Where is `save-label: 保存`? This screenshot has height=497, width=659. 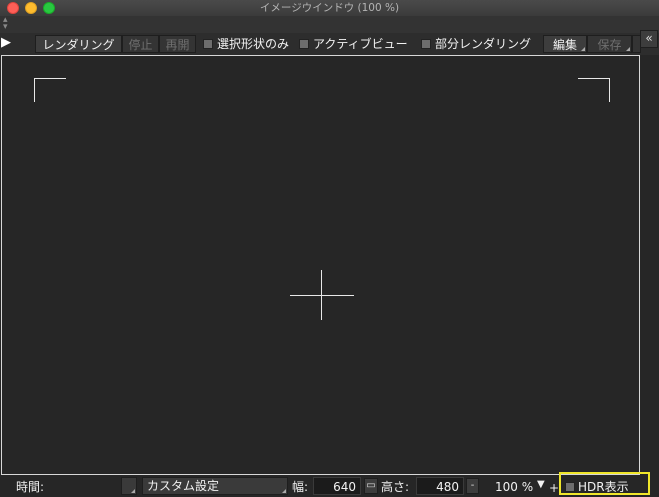 save-label: 保存 is located at coordinates (609, 45).